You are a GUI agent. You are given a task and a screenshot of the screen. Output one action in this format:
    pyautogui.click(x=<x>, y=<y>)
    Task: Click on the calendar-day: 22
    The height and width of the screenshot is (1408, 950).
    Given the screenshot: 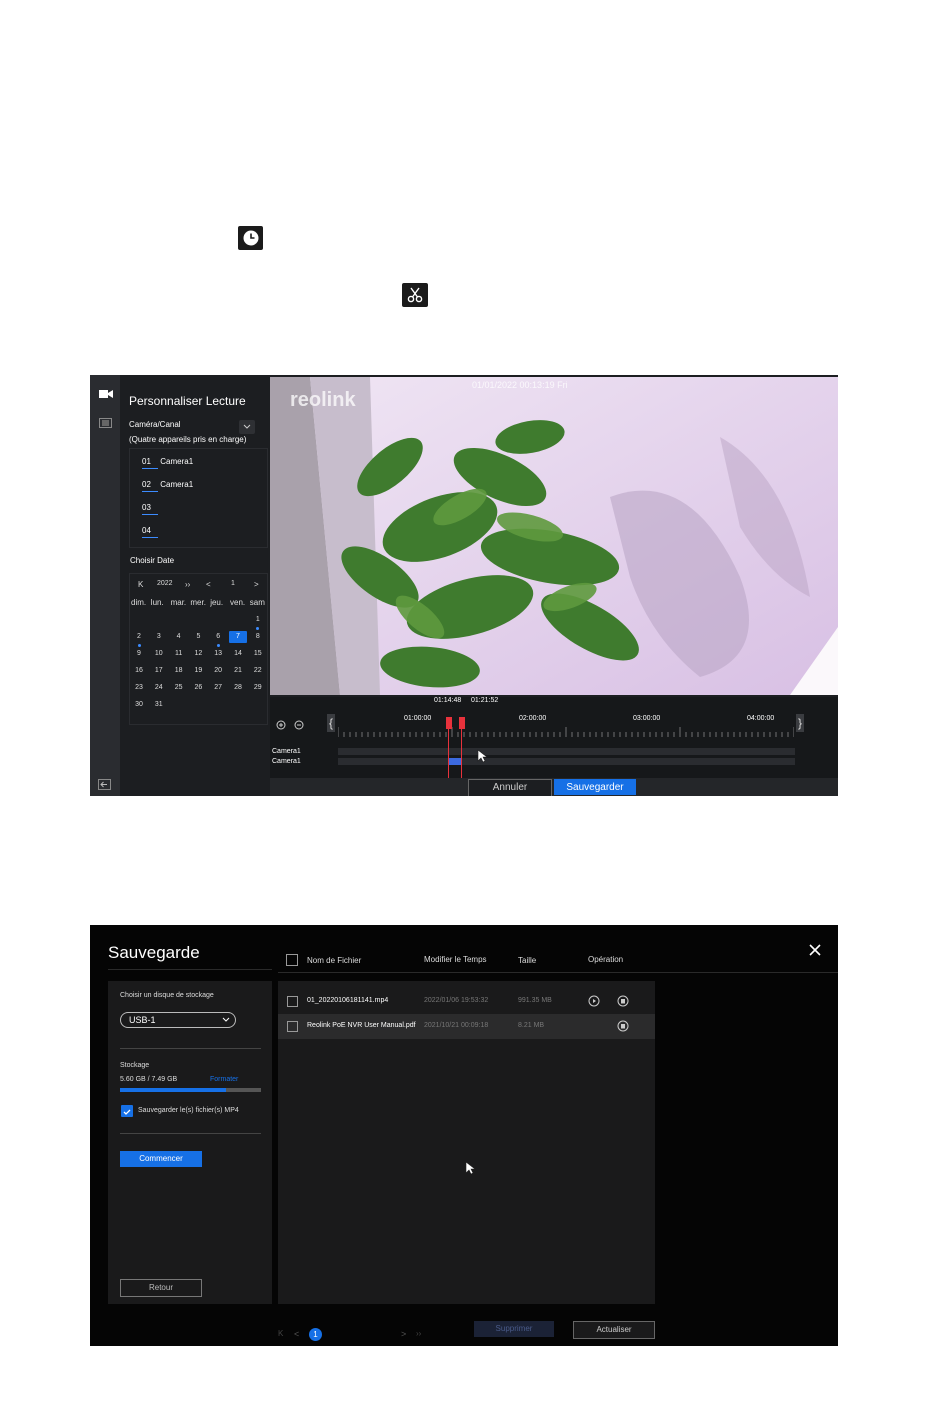 What is the action you would take?
    pyautogui.click(x=258, y=671)
    